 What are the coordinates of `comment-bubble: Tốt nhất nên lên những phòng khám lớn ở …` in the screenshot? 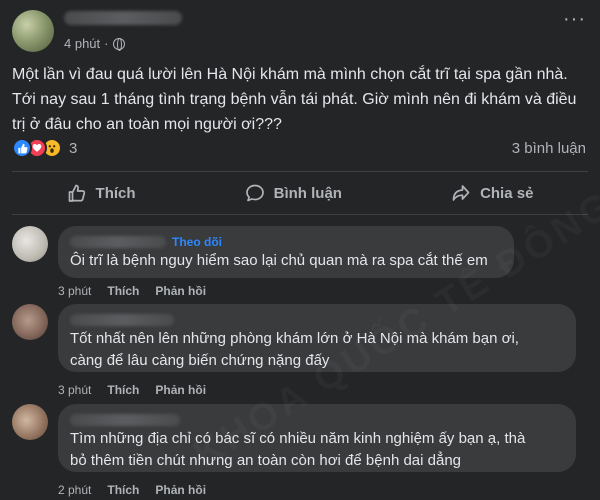 It's located at (317, 338).